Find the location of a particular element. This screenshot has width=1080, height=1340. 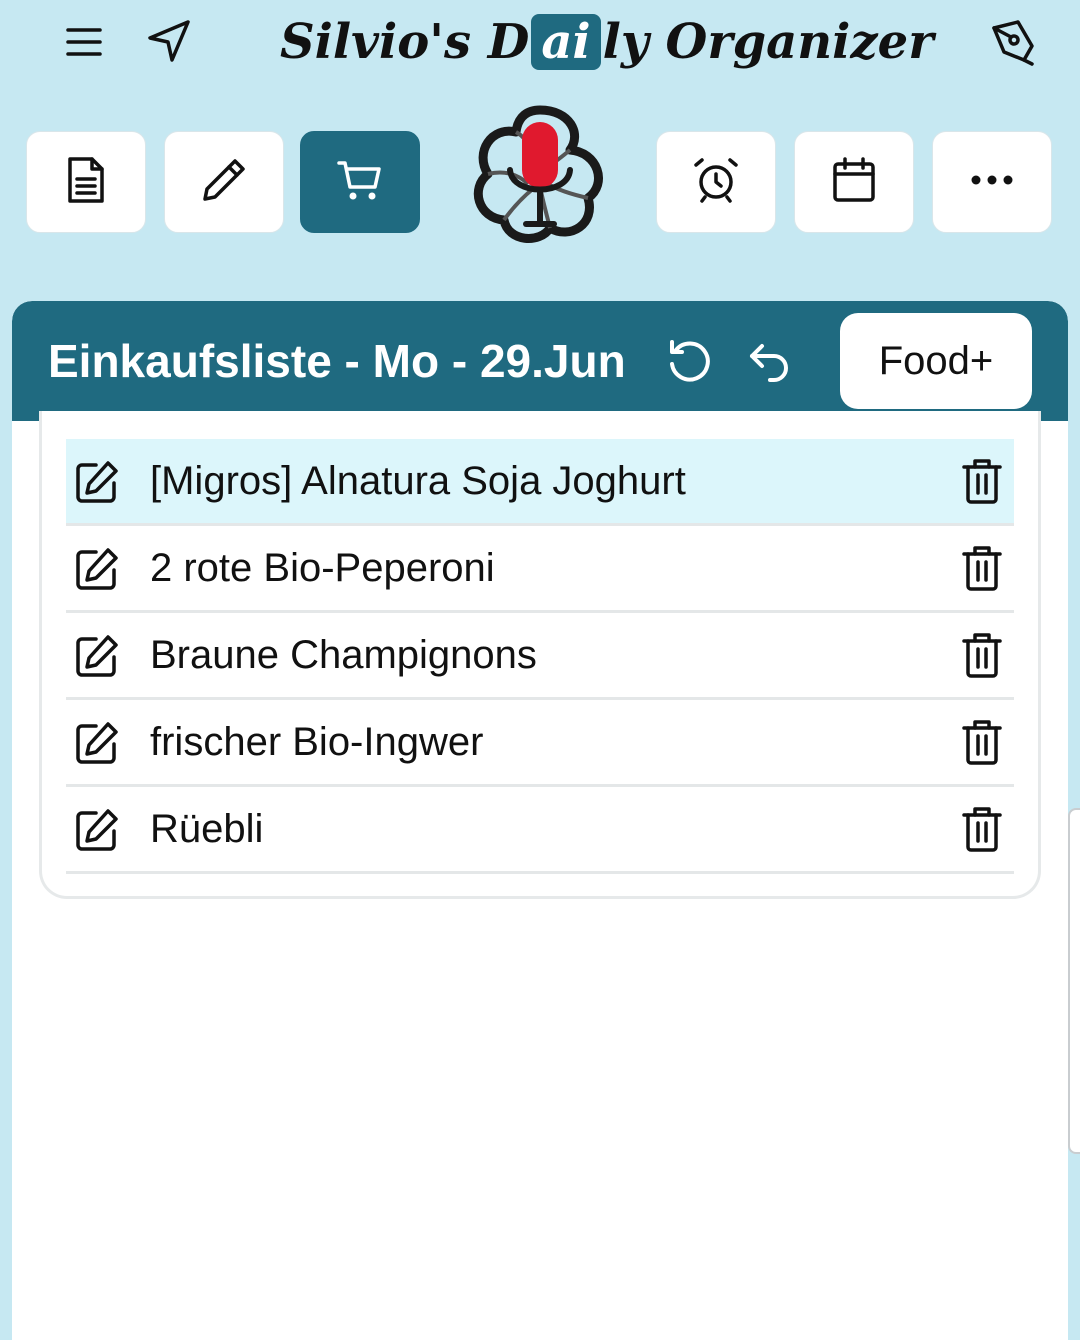

app-title-ai-highlight: ai is located at coordinates (566, 42).